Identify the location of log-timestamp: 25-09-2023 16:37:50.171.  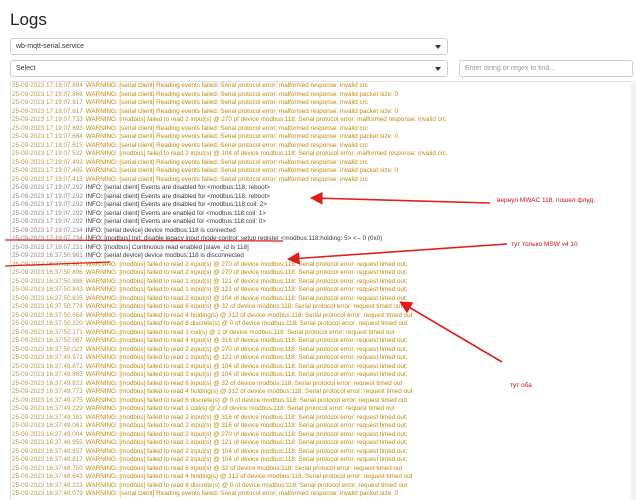
(47, 332).